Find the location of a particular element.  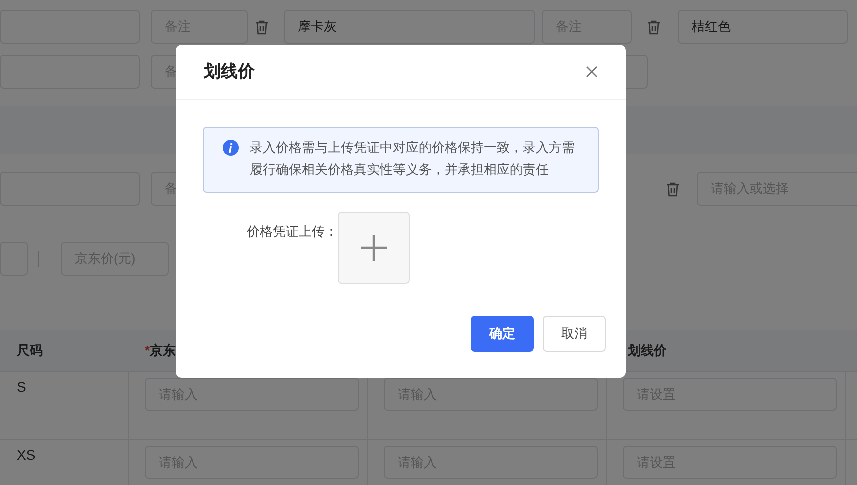

table-cell: S is located at coordinates (21, 387).